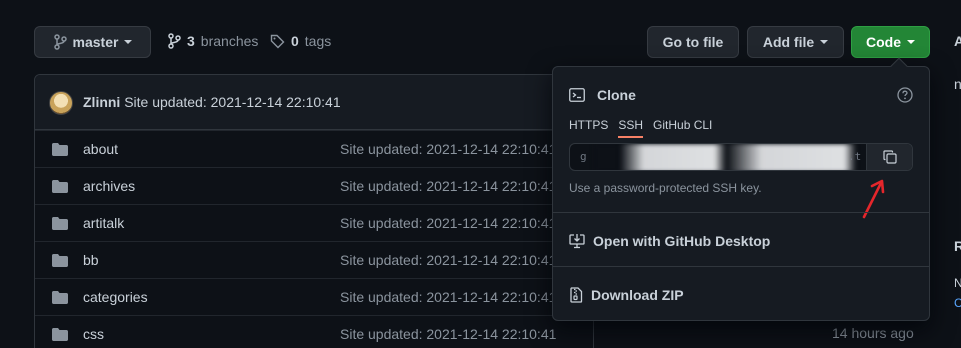 Image resolution: width=961 pixels, height=348 pixels. What do you see at coordinates (883, 42) in the screenshot?
I see `code-label: Code` at bounding box center [883, 42].